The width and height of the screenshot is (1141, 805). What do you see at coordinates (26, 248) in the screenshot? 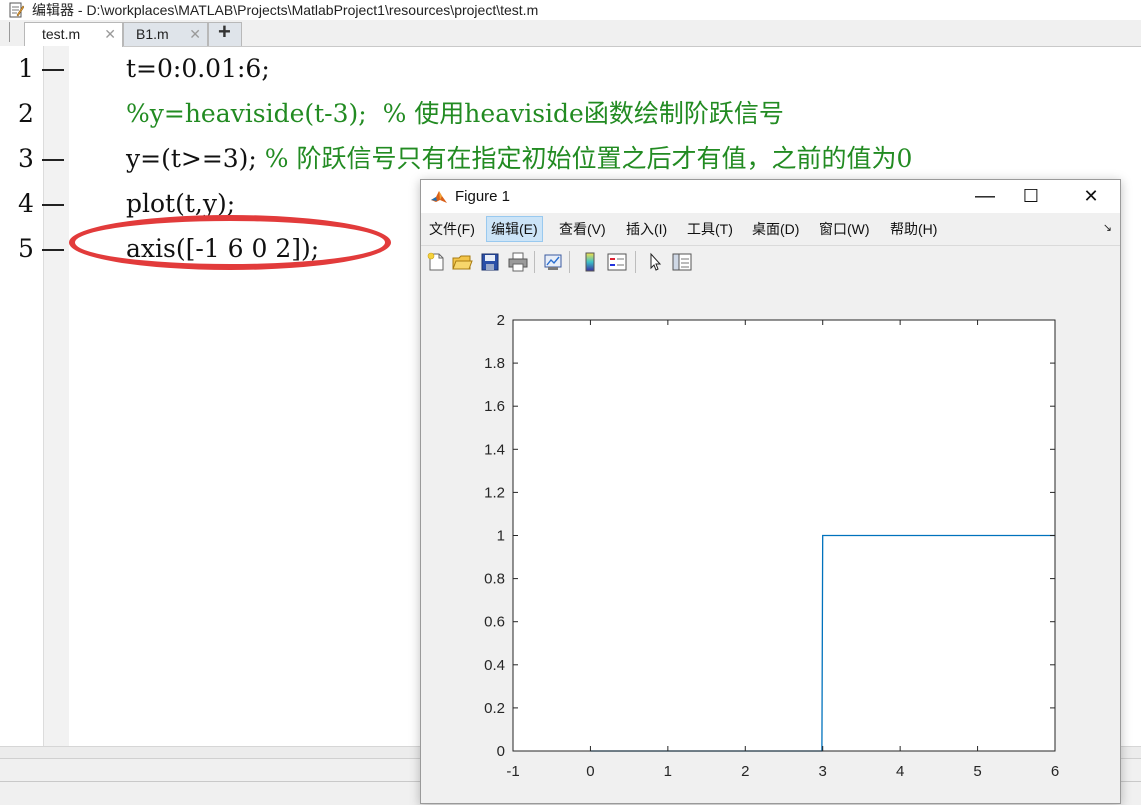
I see `line-number: 5` at bounding box center [26, 248].